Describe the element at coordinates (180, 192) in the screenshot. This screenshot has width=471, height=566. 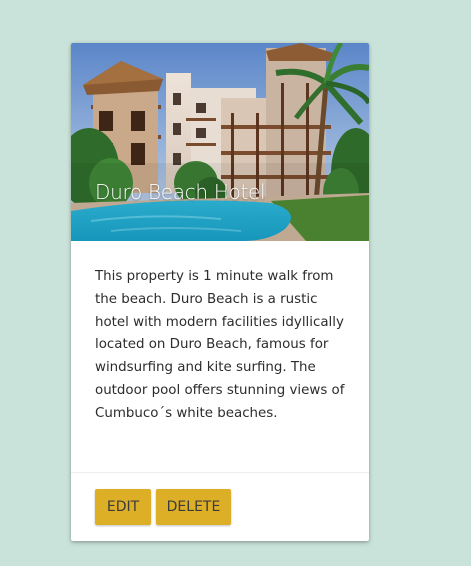
I see `hotel-title: Duro Beach Hotel` at that location.